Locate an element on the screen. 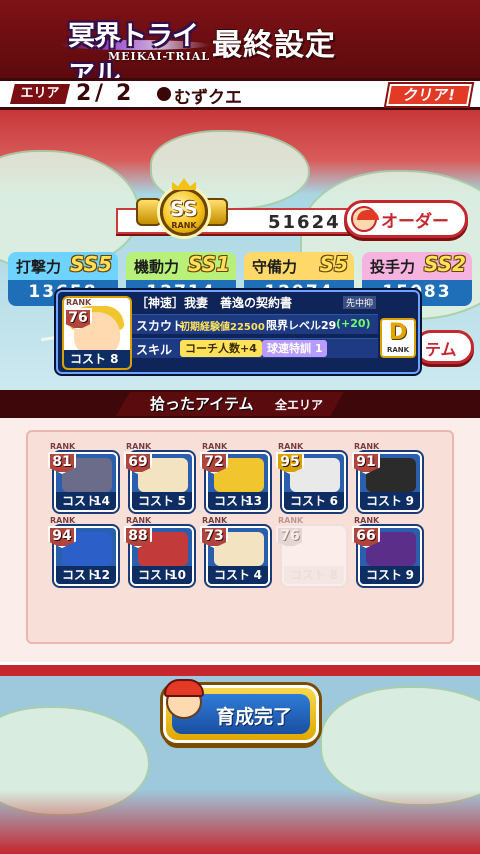 The height and width of the screenshot is (854, 480). rank-medal-icon: SS RANK is located at coordinates (184, 212).